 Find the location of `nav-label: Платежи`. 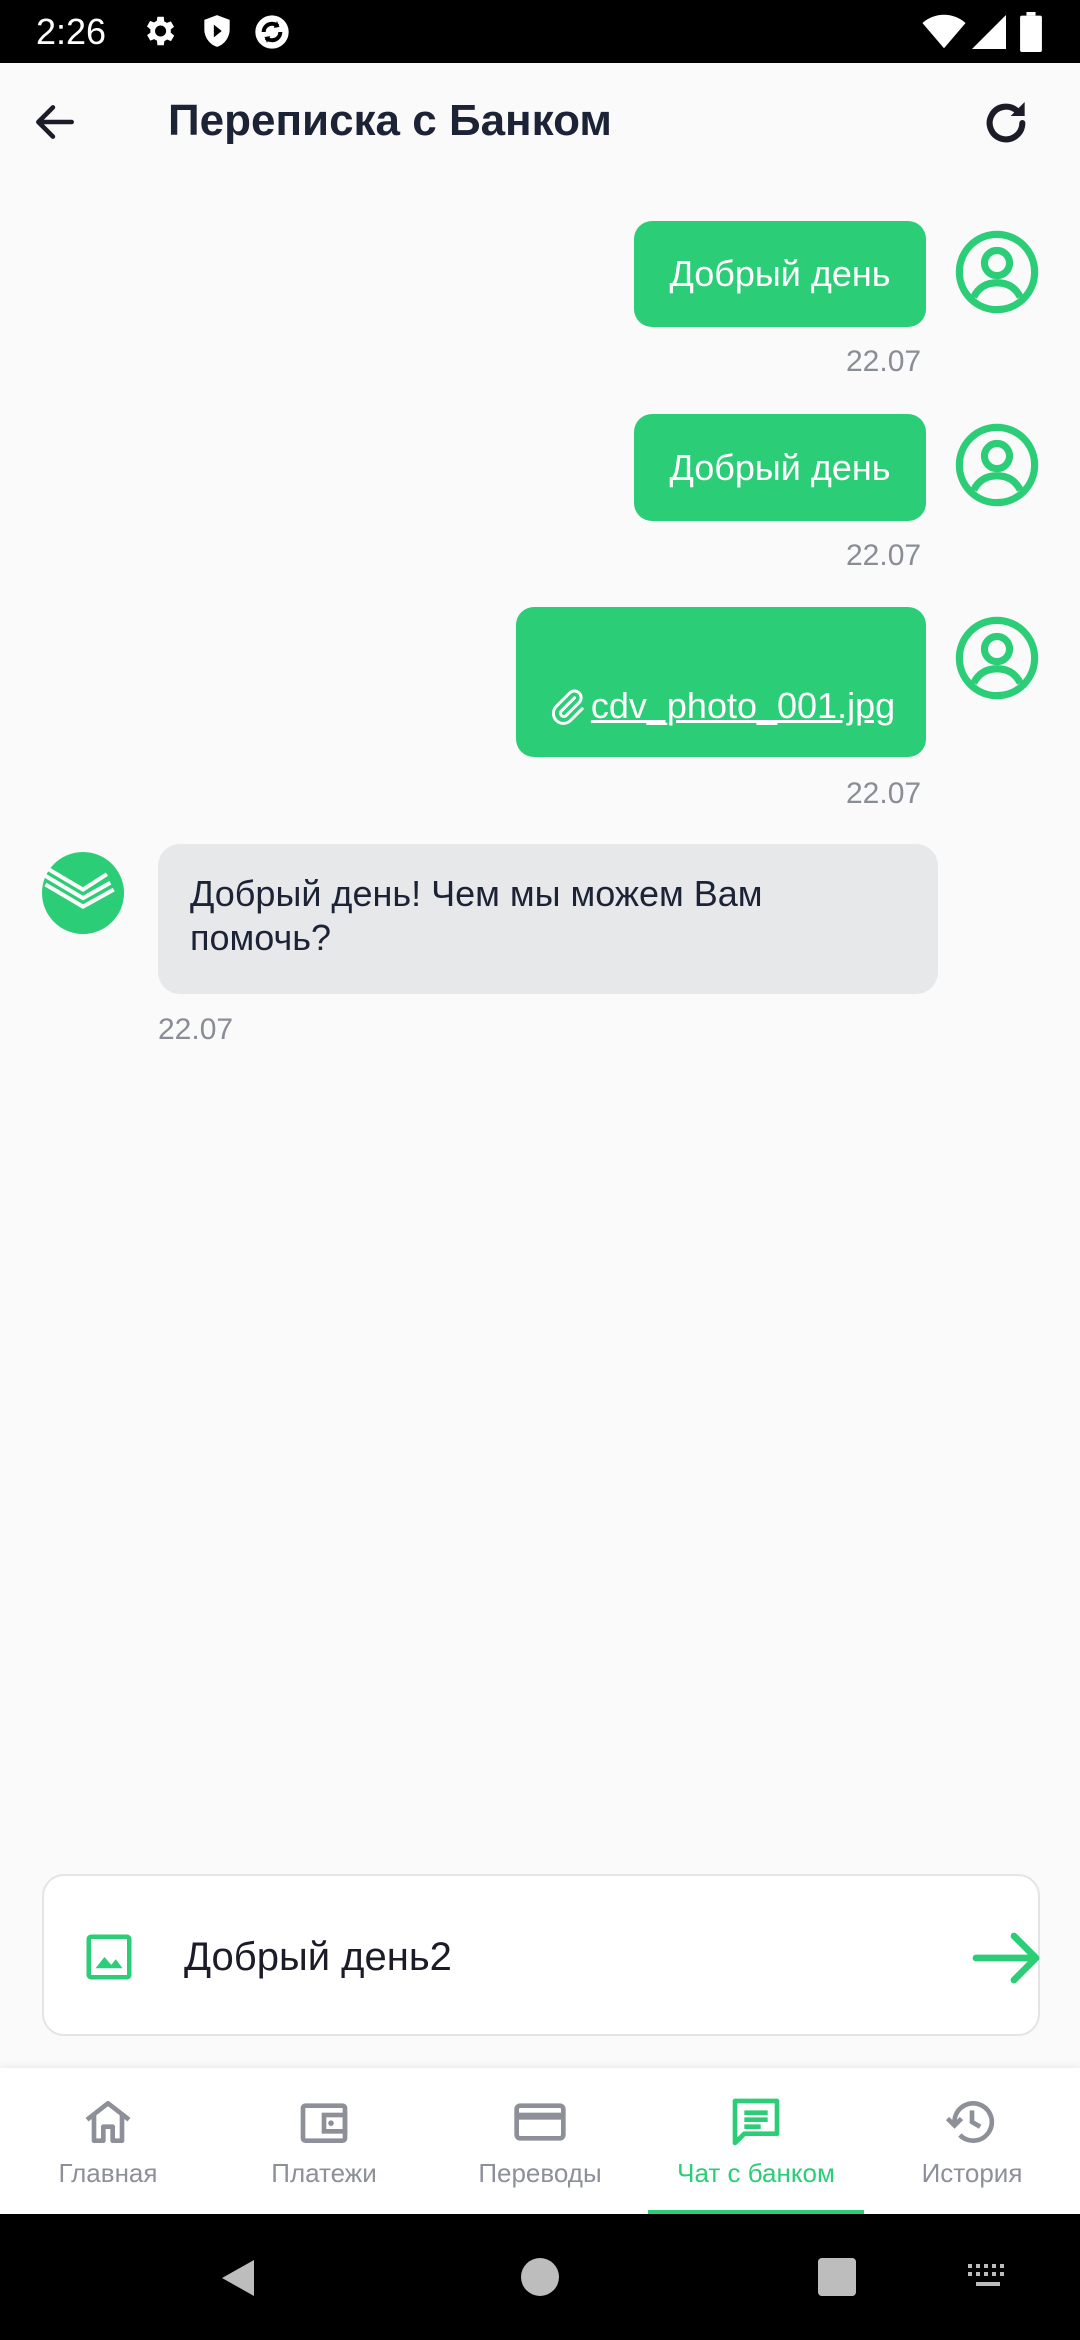

nav-label: Платежи is located at coordinates (324, 2173).